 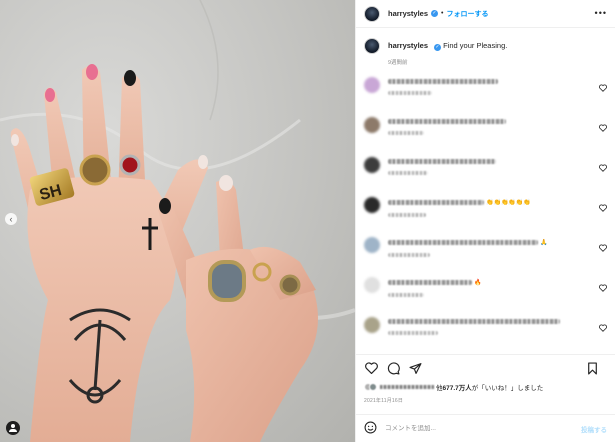 I want to click on post-comment-button: 投稿する, so click(x=594, y=429).